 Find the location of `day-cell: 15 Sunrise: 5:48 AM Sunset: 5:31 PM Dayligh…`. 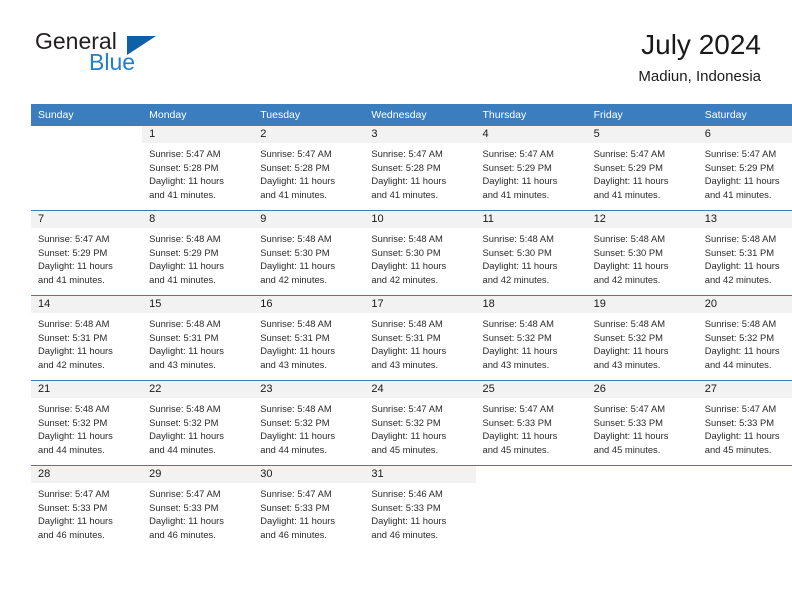

day-cell: 15 Sunrise: 5:48 AM Sunset: 5:31 PM Dayligh… is located at coordinates (198, 338).